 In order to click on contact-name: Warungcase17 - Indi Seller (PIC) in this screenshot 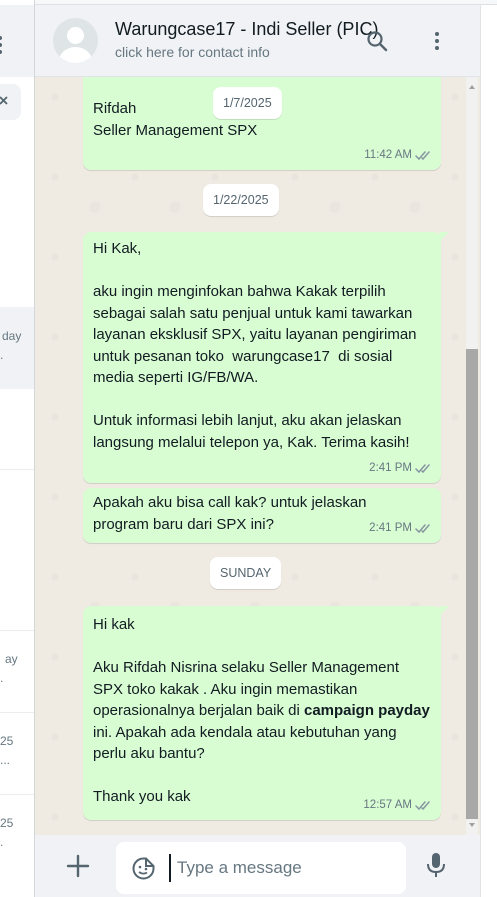, I will do `click(246, 29)`.